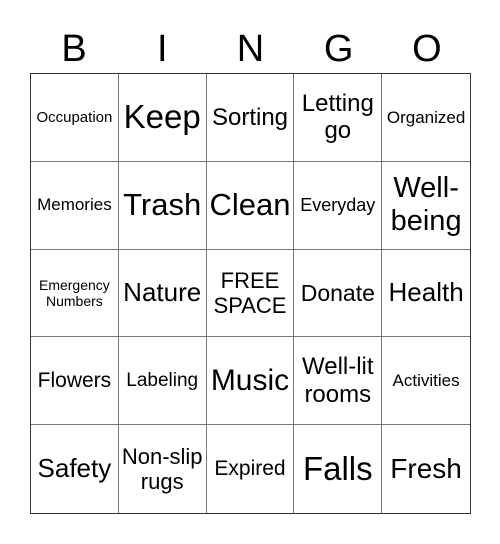 This screenshot has width=500, height=544. Describe the element at coordinates (338, 49) in the screenshot. I see `header-letter-g: G` at that location.